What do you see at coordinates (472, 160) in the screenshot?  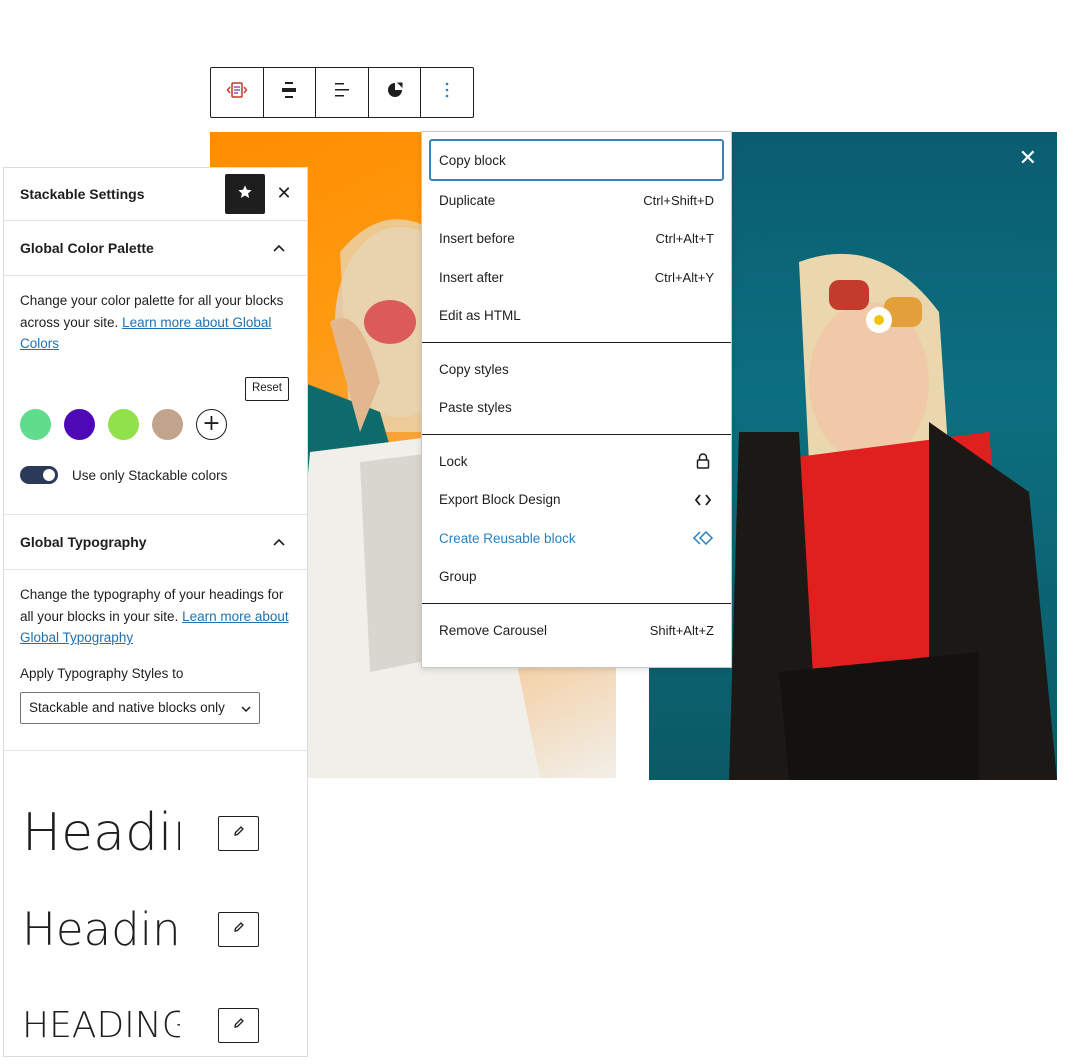 I see `menu-item-label: Copy block` at bounding box center [472, 160].